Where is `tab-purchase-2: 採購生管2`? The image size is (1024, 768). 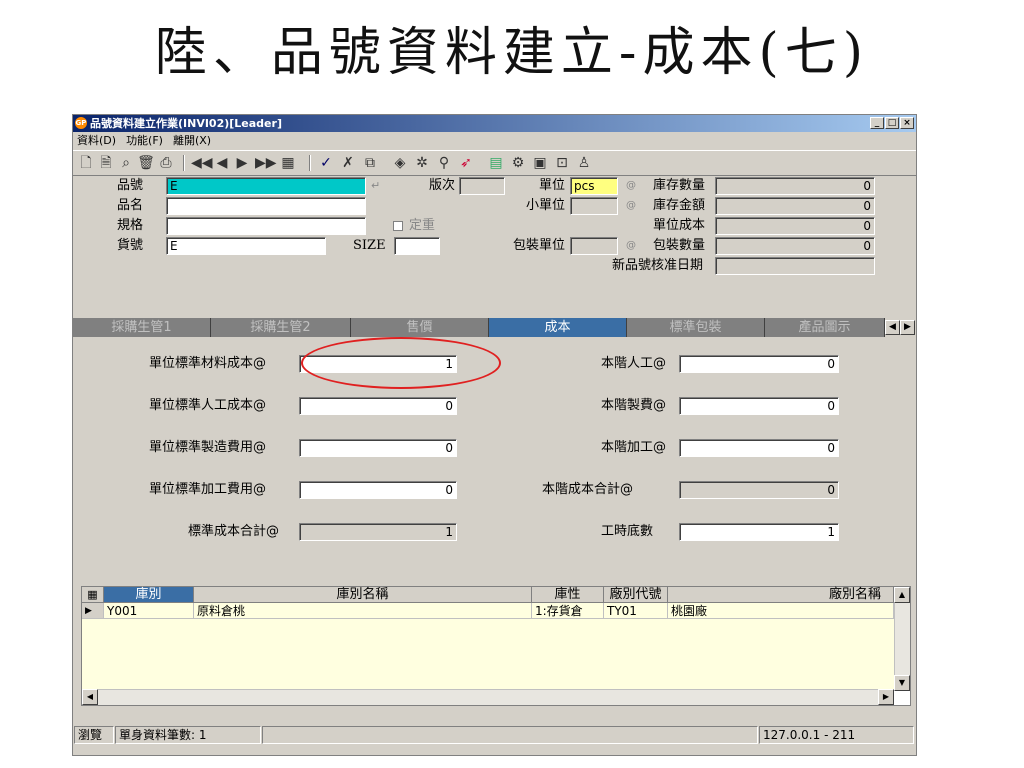
tab-purchase-2: 採購生管2 is located at coordinates (281, 327).